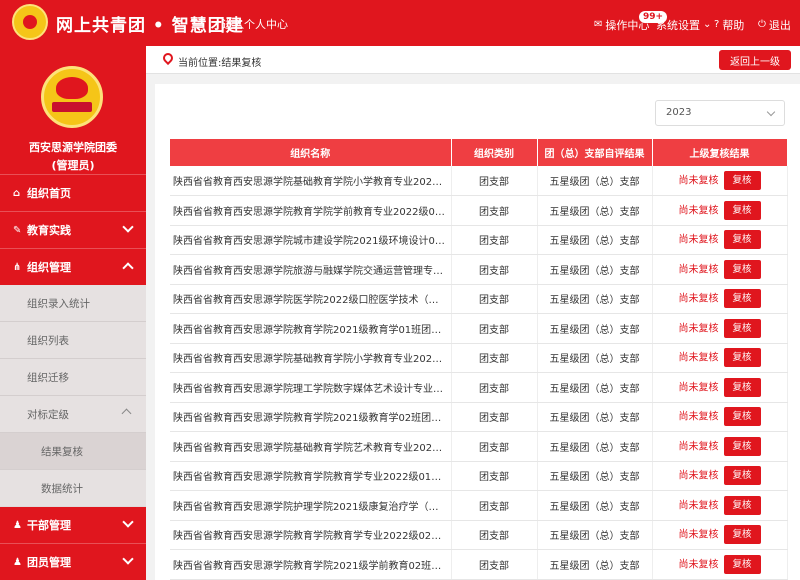  I want to click on submenu-item-org-stats: 组织录入统计, so click(73, 303).